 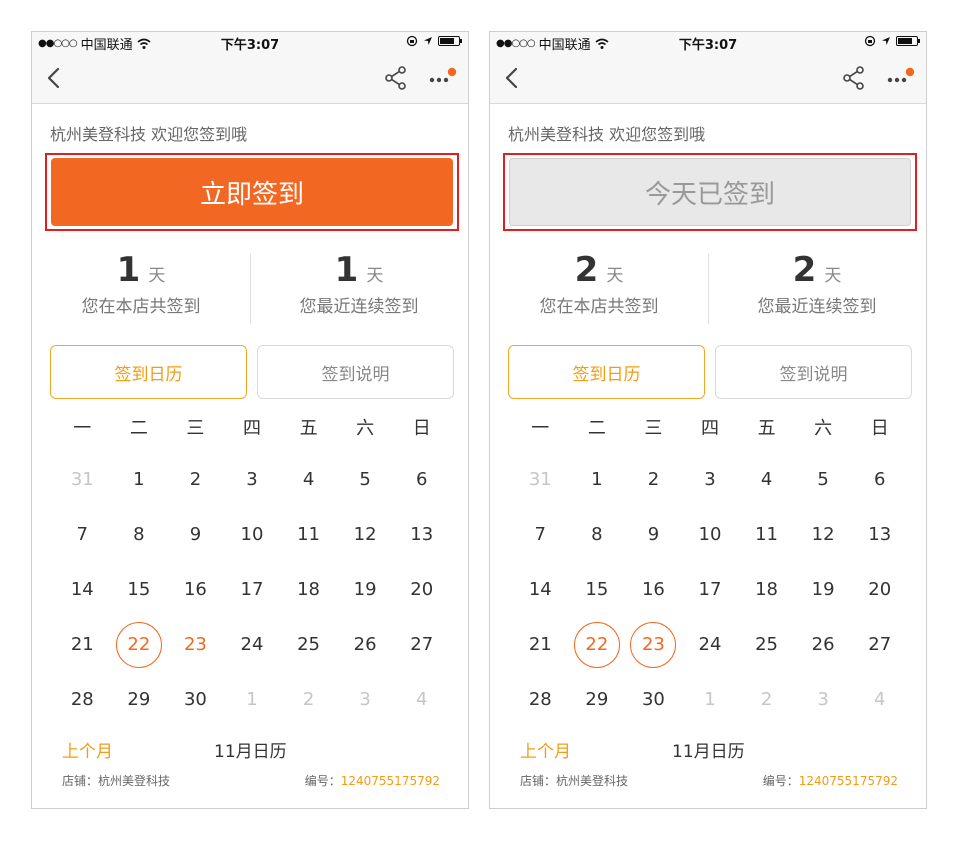 What do you see at coordinates (804, 270) in the screenshot?
I see `streak-signin-count: 2` at bounding box center [804, 270].